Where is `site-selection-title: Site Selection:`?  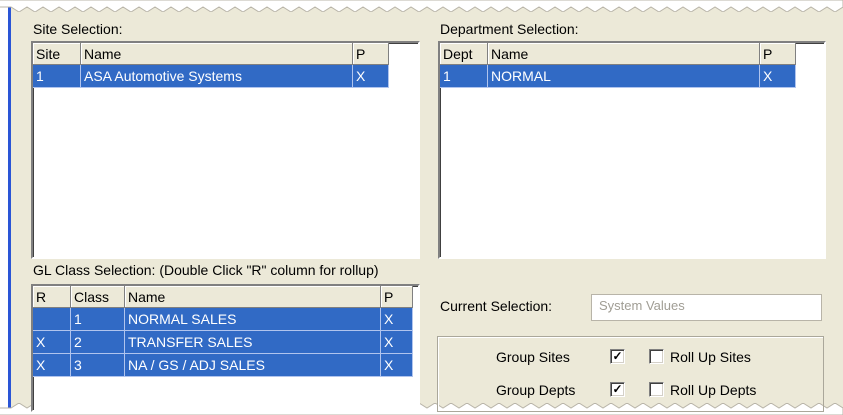 site-selection-title: Site Selection: is located at coordinates (78, 29).